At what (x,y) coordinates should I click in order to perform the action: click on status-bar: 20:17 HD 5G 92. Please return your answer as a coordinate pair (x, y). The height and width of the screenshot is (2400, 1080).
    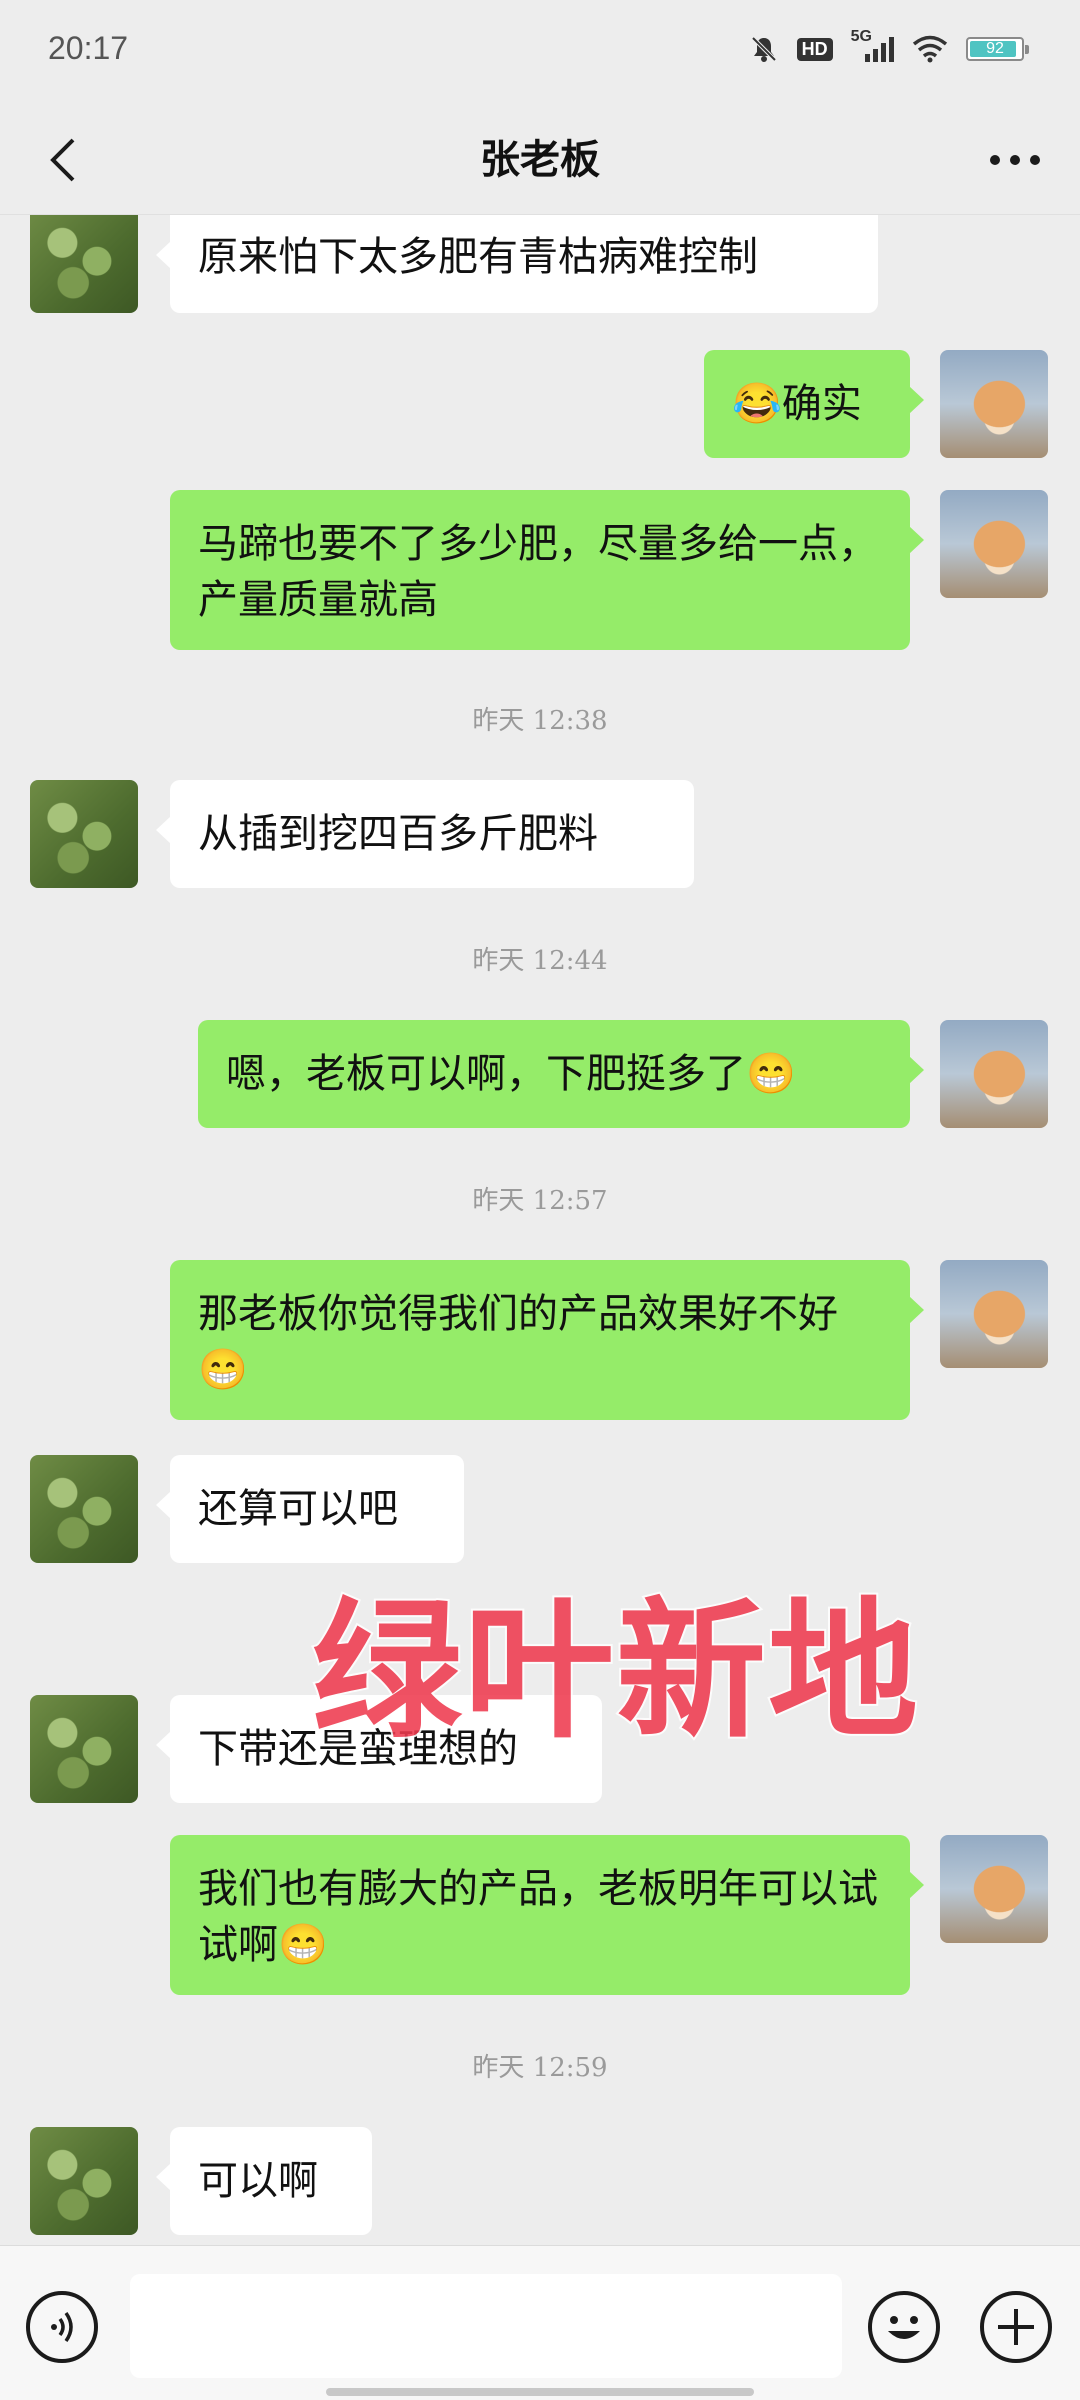
    Looking at the image, I should click on (540, 52).